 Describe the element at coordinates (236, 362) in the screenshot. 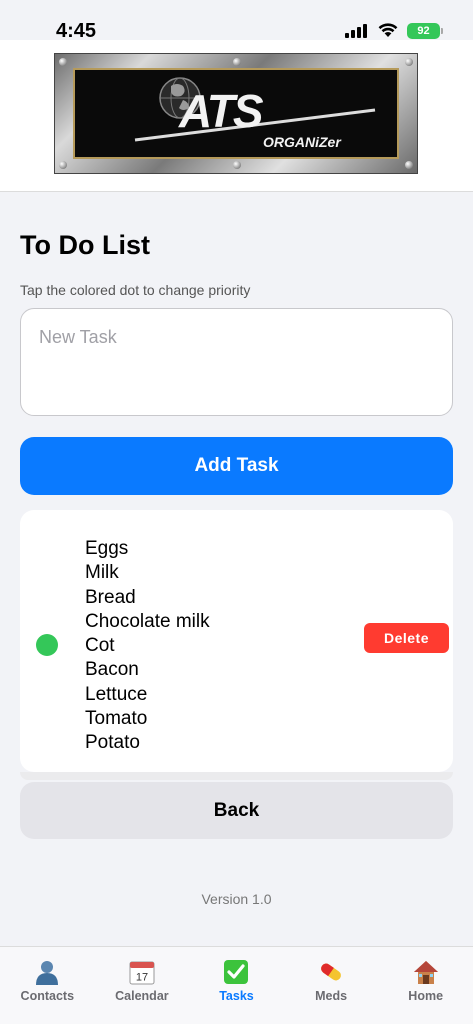

I see `new-task-input` at that location.